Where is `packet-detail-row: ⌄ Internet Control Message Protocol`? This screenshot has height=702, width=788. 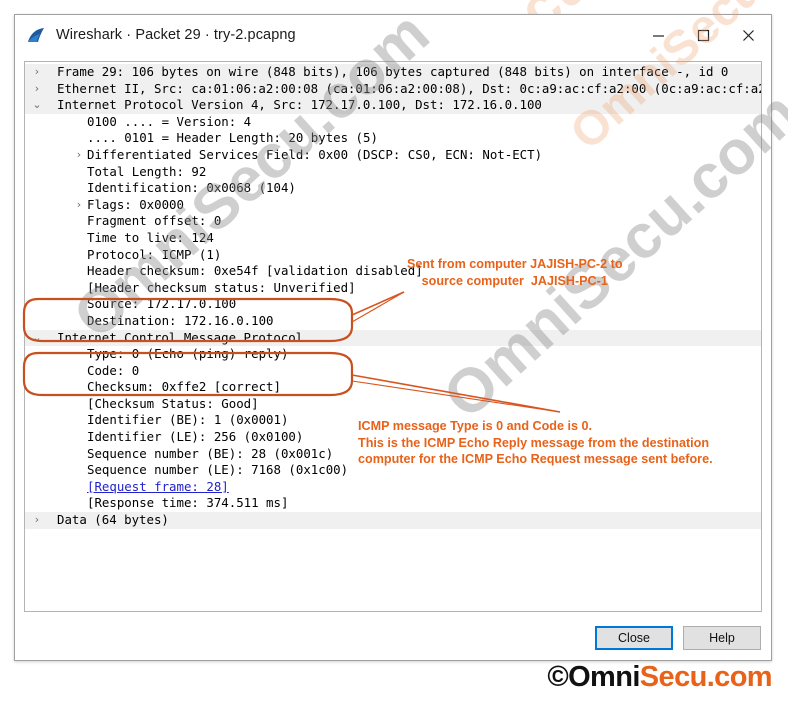 packet-detail-row: ⌄ Internet Control Message Protocol is located at coordinates (393, 338).